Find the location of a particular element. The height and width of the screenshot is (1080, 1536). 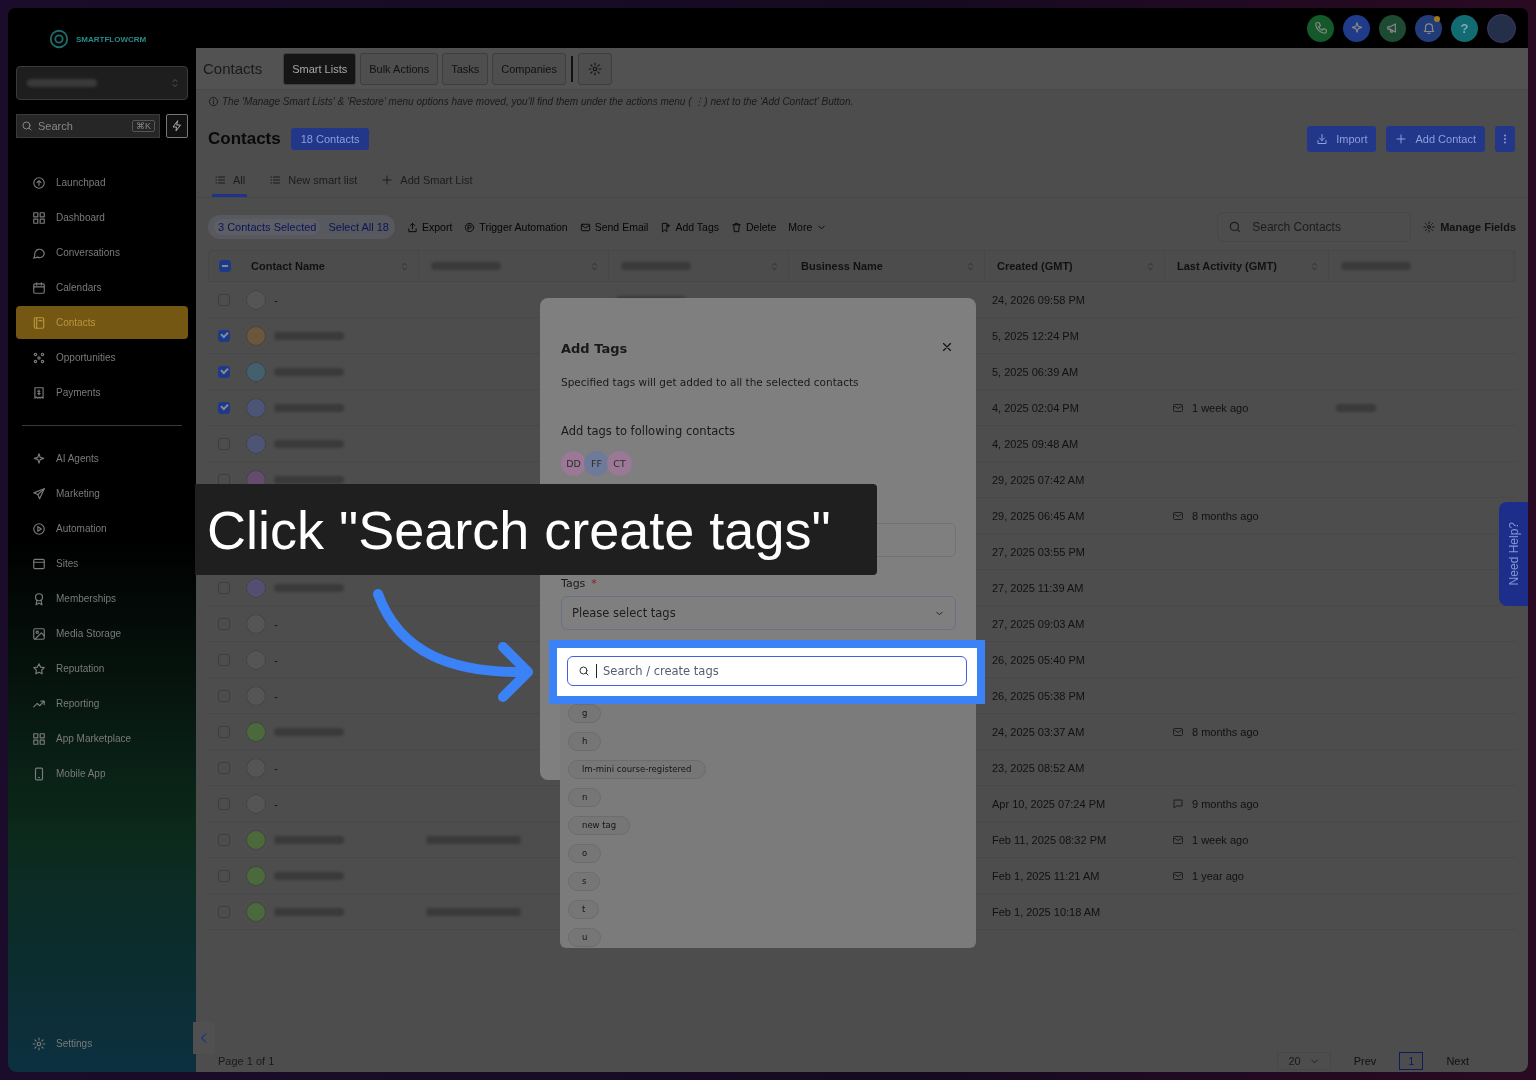

more-button is located at coordinates (1505, 139).